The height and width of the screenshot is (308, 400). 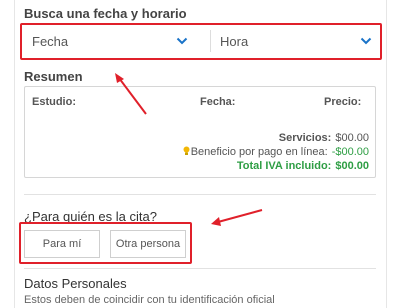 What do you see at coordinates (234, 41) in the screenshot?
I see `time-select-value: Hora` at bounding box center [234, 41].